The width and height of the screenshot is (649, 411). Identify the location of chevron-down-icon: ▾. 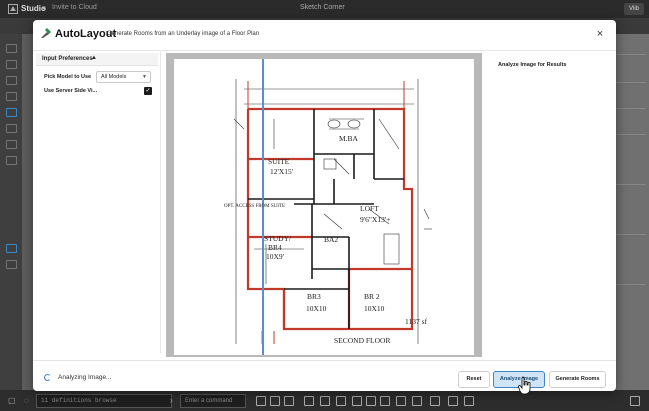
(44, 8).